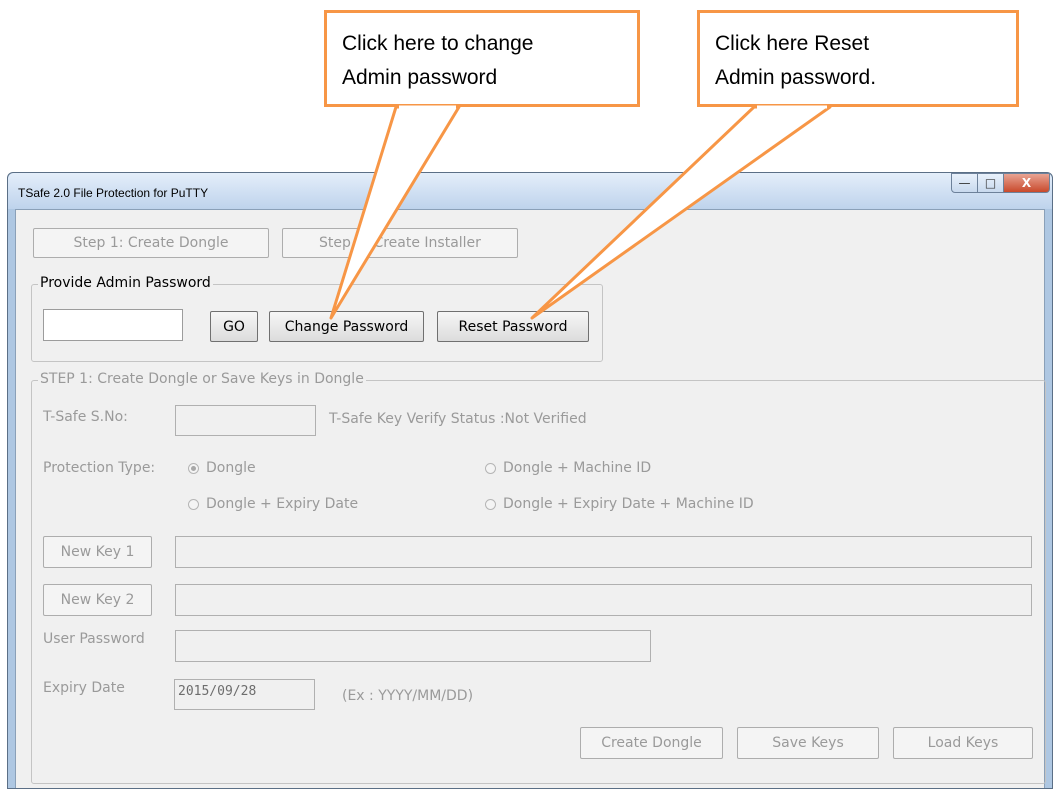 Image resolution: width=1053 pixels, height=789 pixels. I want to click on expiry-date-hint: (Ex : YYYY/MM/DD), so click(408, 696).